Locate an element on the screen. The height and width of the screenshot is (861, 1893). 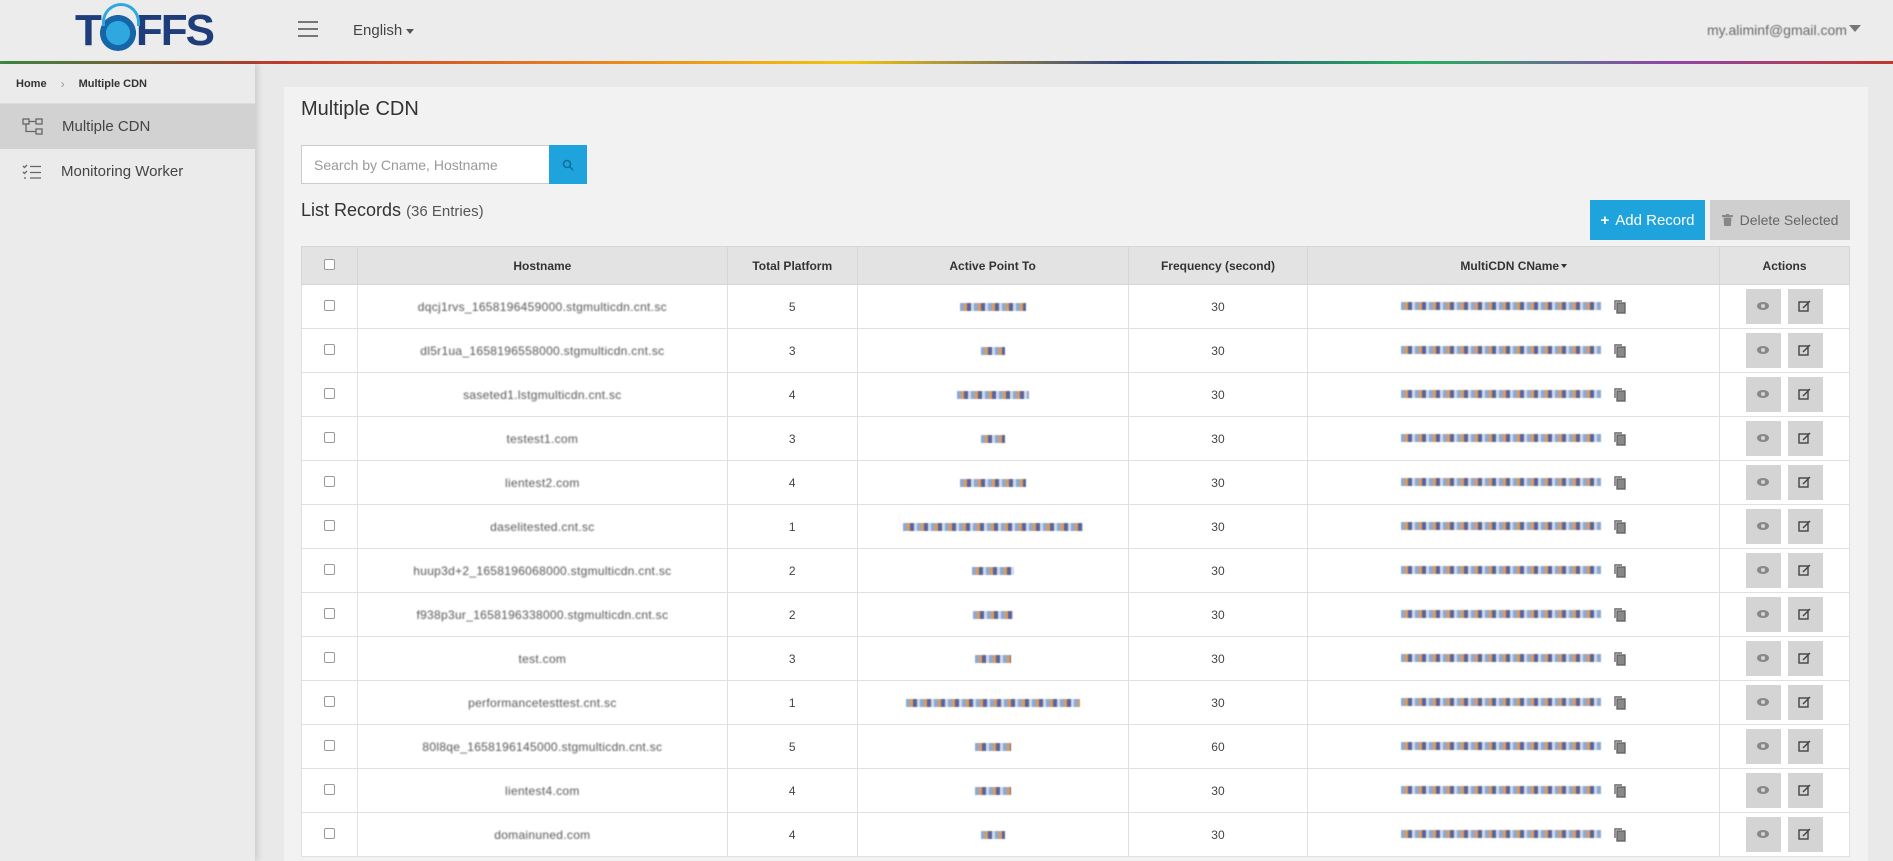
header-total-platform: Total Platform is located at coordinates (792, 265).